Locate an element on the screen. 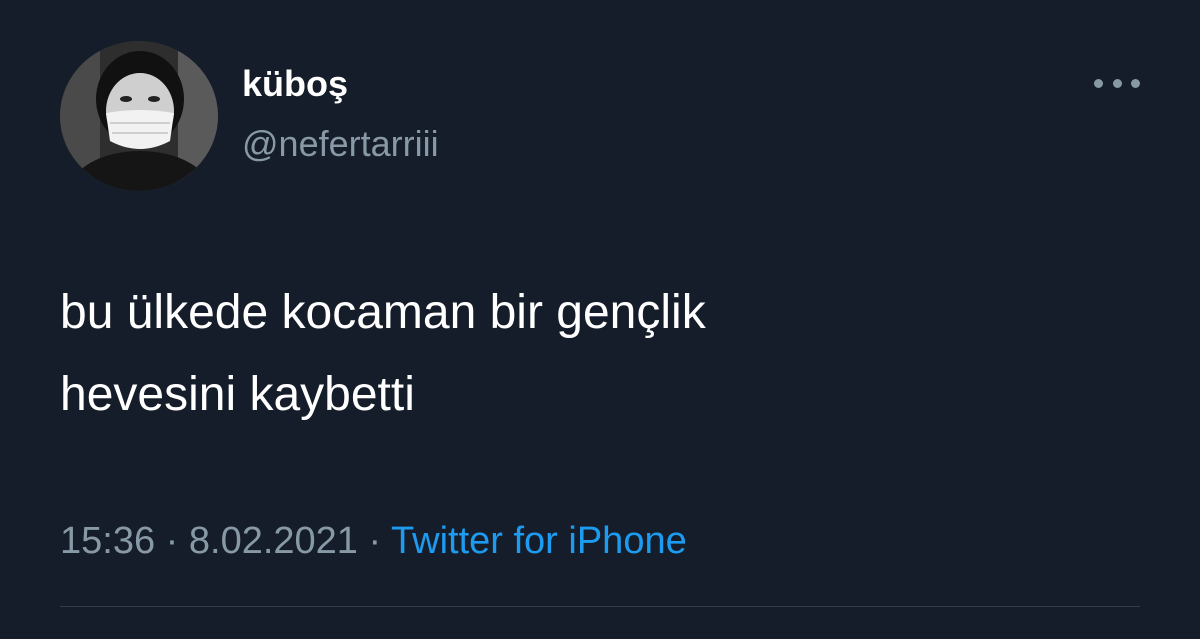 This screenshot has width=1200, height=639. more-options-icon is located at coordinates (1117, 83).